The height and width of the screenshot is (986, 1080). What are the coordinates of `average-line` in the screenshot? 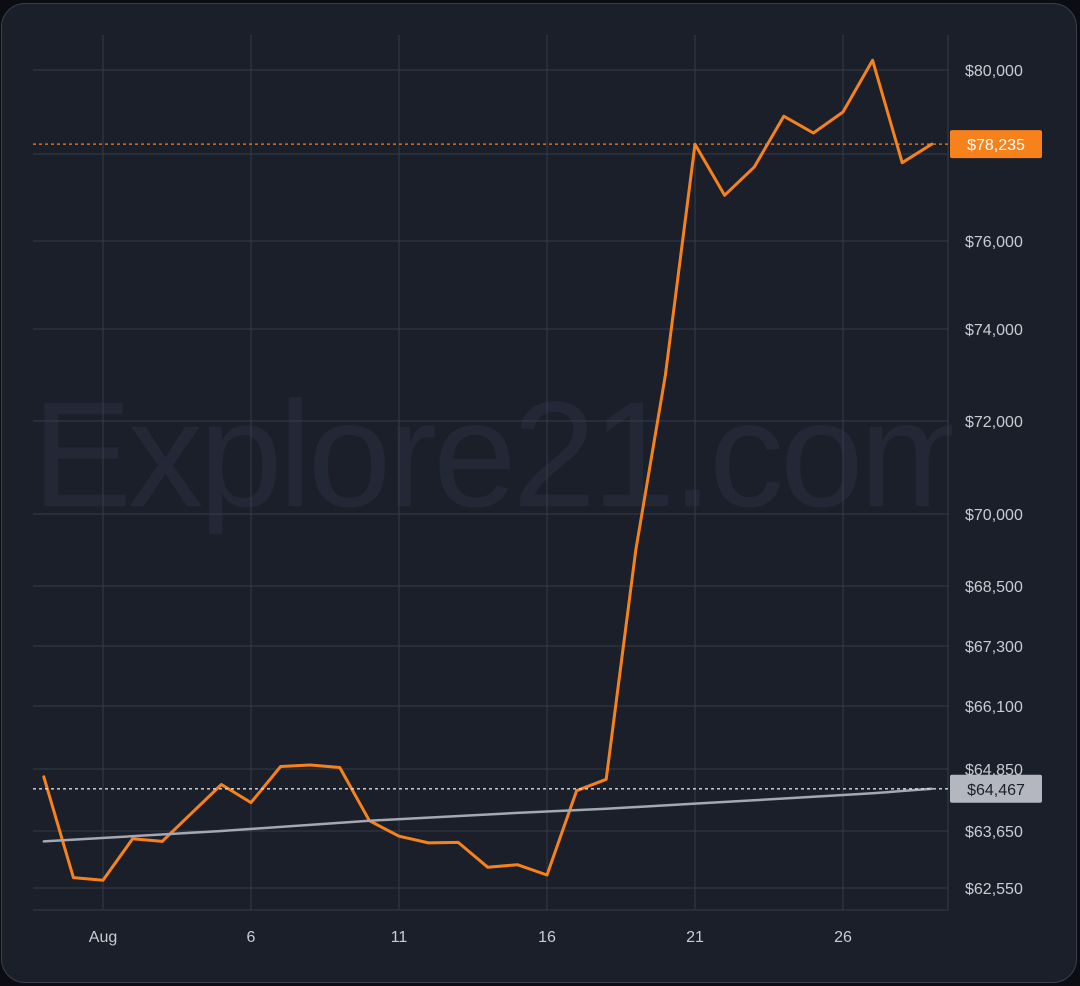 It's located at (488, 815).